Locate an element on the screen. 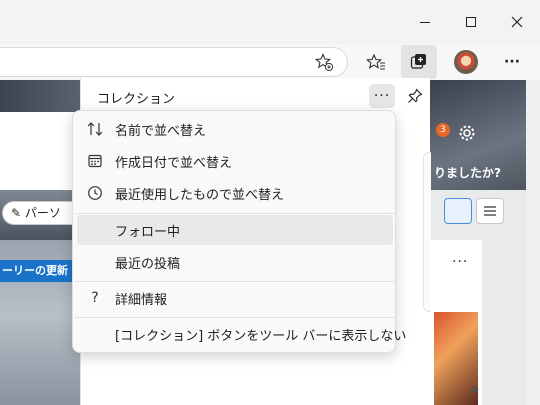 The width and height of the screenshot is (540, 405). pencil-icon: ✎ is located at coordinates (18, 213).